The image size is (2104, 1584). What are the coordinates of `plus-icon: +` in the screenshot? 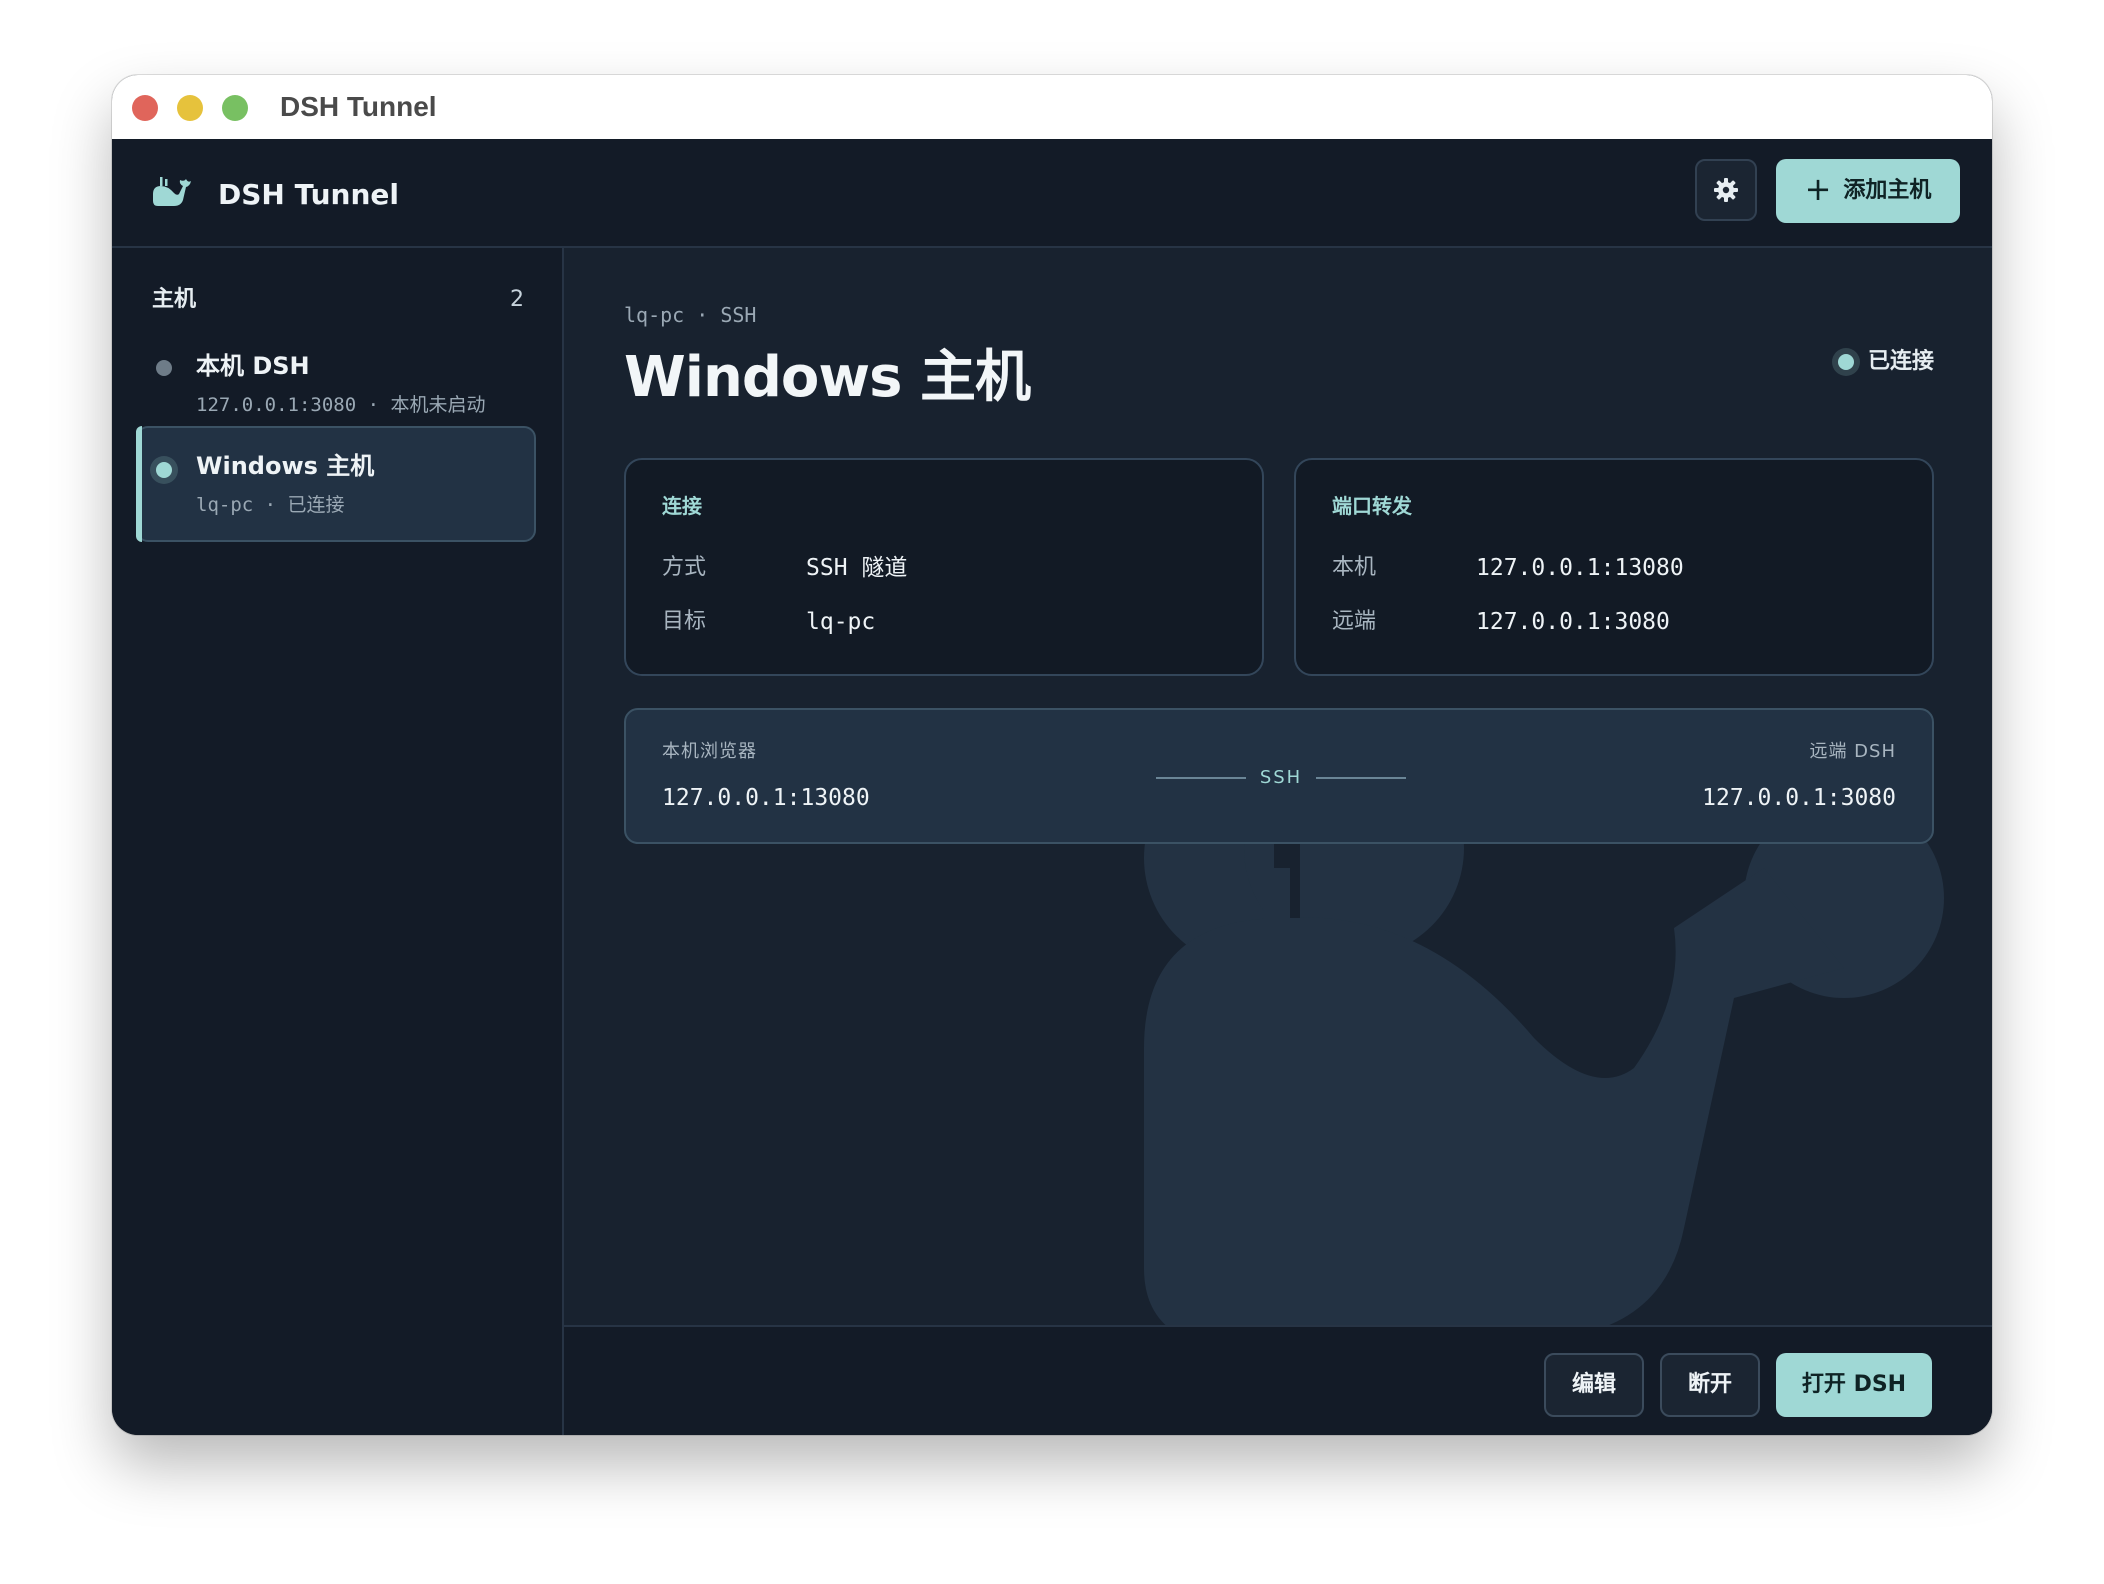 It's located at (1818, 189).